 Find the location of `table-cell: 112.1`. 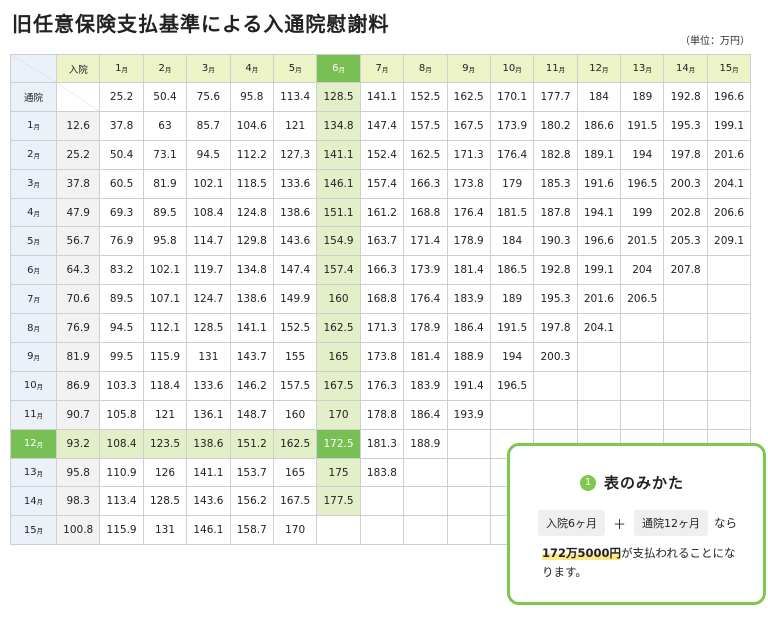

table-cell: 112.1 is located at coordinates (165, 329).